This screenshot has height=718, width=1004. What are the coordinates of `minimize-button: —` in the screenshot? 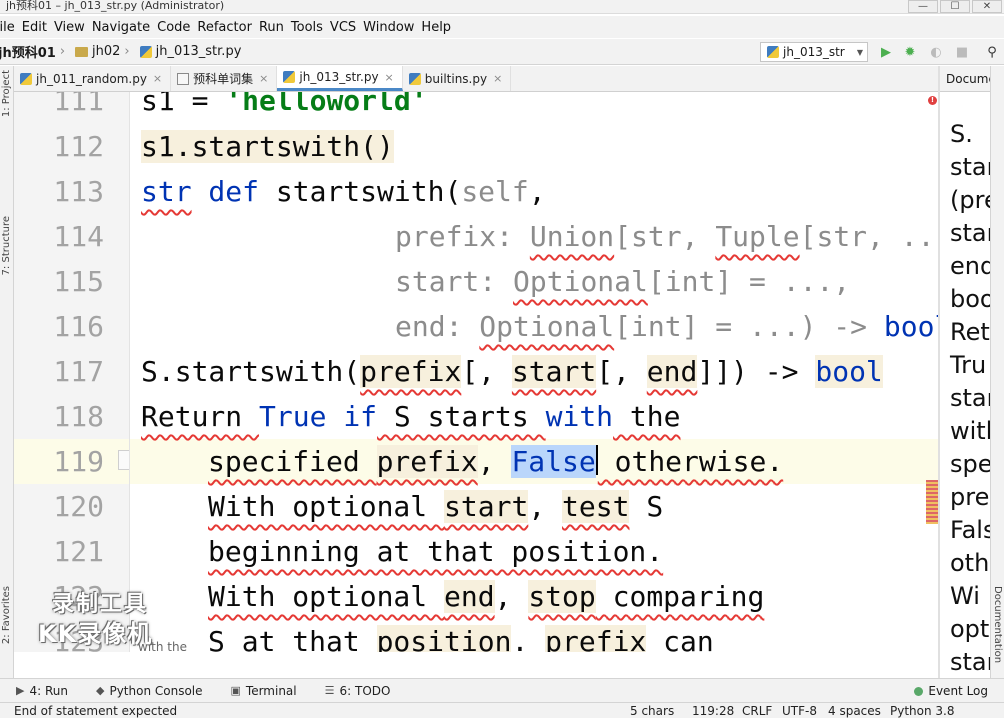 It's located at (923, 6).